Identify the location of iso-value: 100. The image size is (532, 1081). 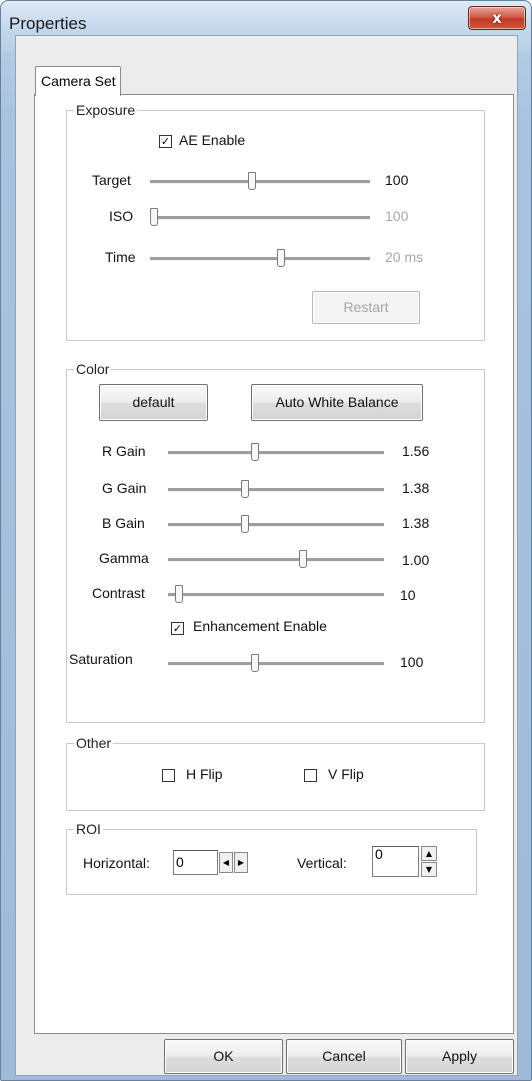
(397, 216).